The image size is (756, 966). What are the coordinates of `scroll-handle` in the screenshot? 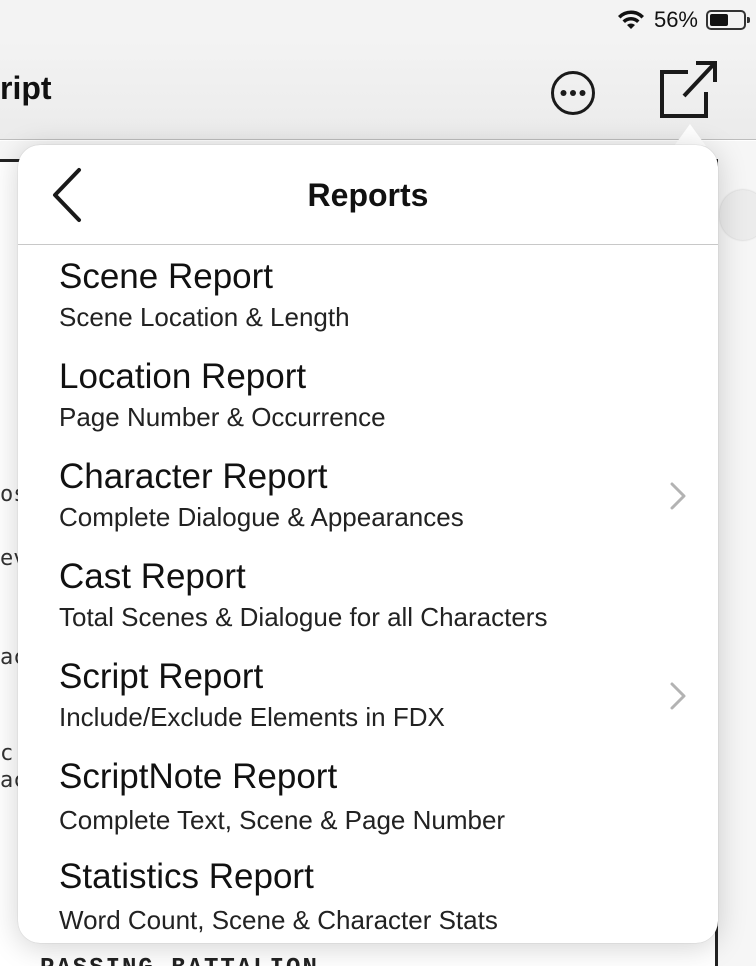 It's located at (738, 215).